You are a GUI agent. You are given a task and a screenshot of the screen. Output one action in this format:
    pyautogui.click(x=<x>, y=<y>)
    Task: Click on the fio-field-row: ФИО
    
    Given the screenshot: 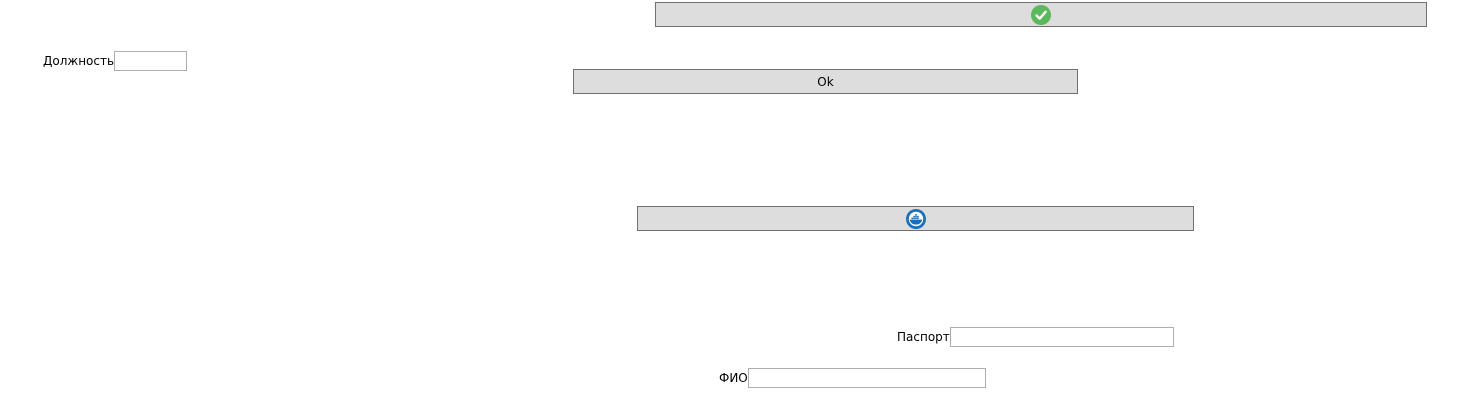 What is the action you would take?
    pyautogui.click(x=852, y=378)
    